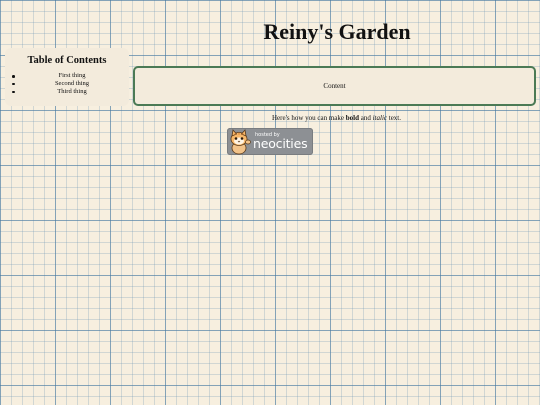 The height and width of the screenshot is (405, 540). I want to click on italic-word: italic, so click(379, 118).